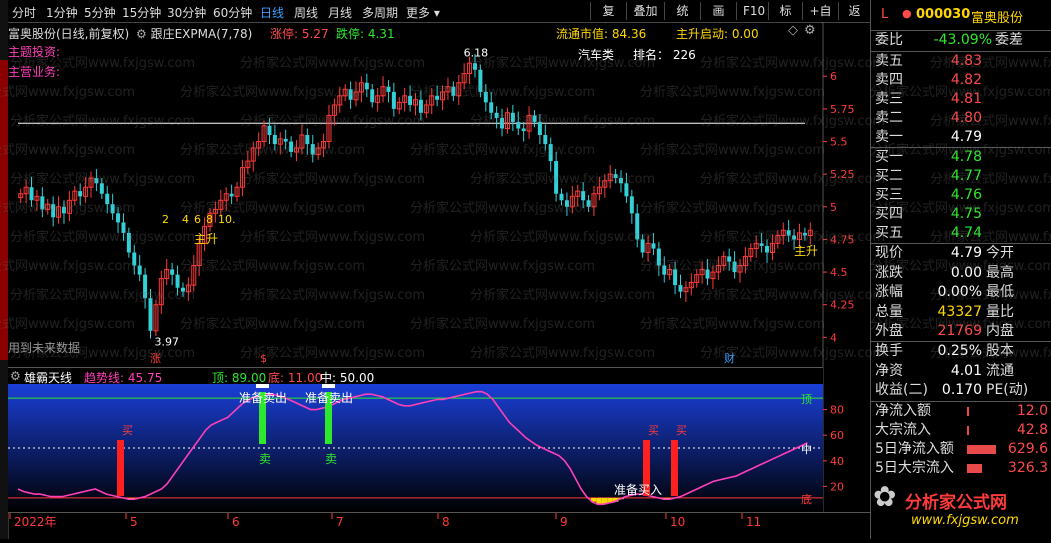 The width and height of the screenshot is (1051, 543). What do you see at coordinates (833, 439) in the screenshot?
I see `sub-axis-svg: 80 60 40 20` at bounding box center [833, 439].